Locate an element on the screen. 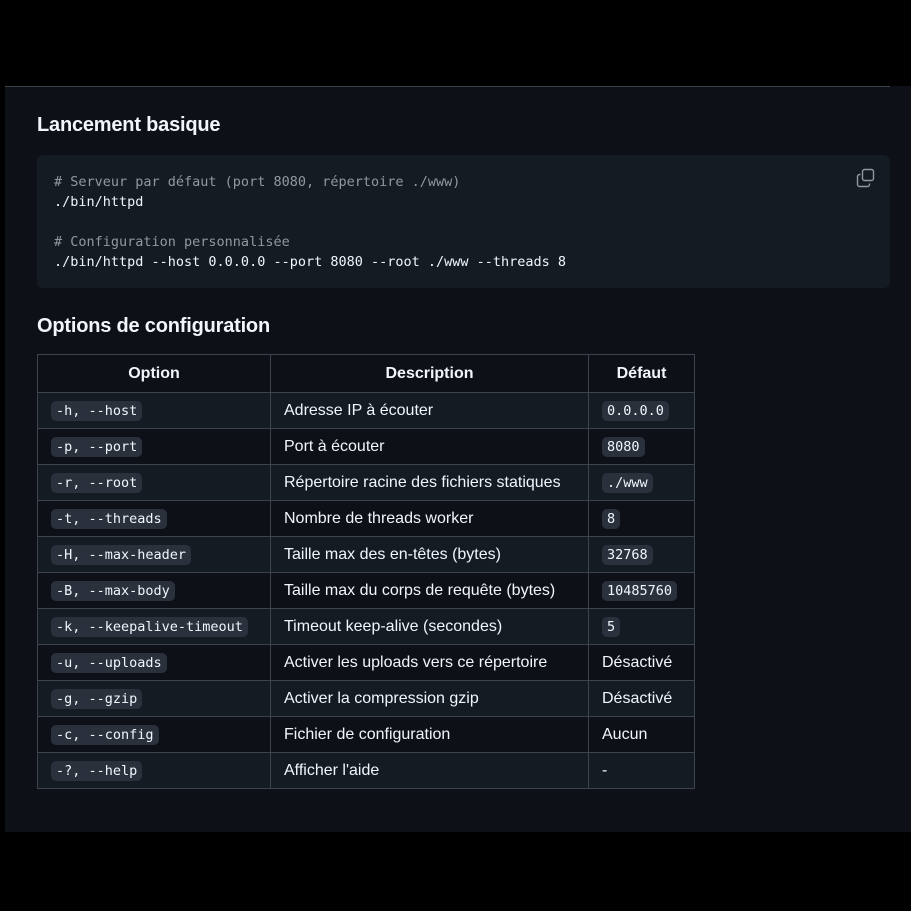 Image resolution: width=911 pixels, height=911 pixels. option-flag: -k, --keepalive-timeout is located at coordinates (149, 626).